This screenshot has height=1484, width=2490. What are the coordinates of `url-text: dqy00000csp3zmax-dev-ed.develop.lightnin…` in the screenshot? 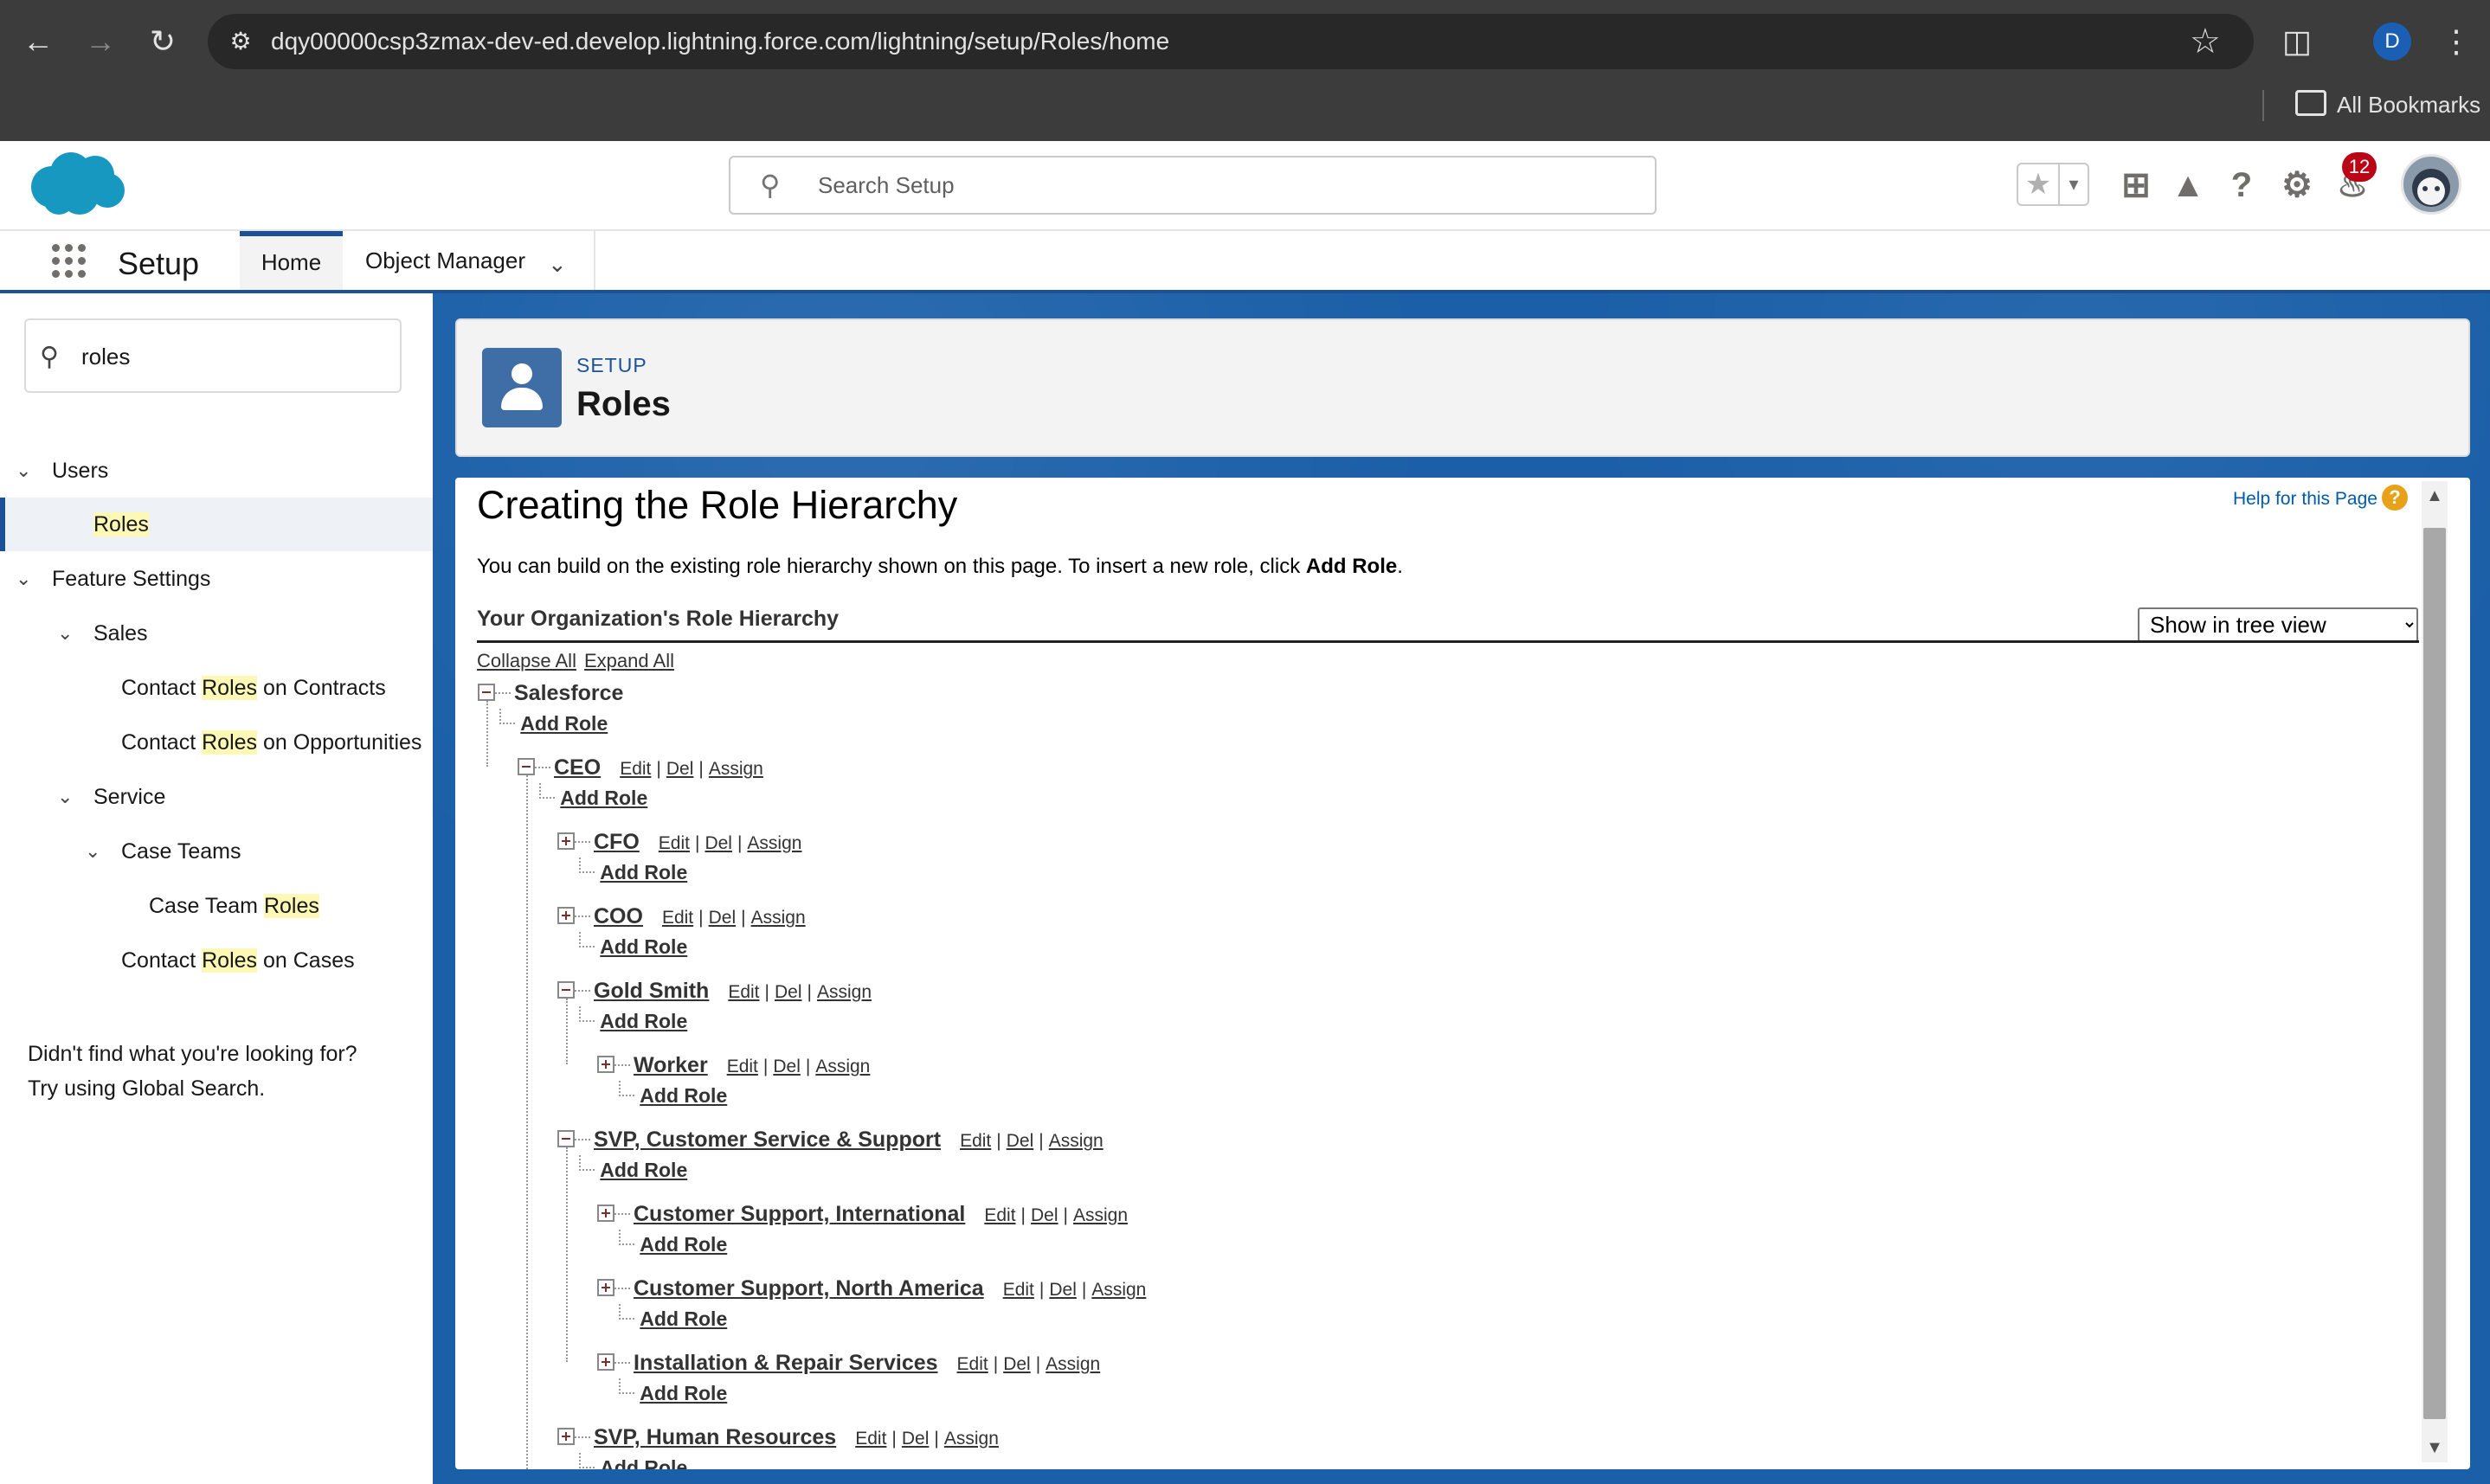 It's located at (720, 41).